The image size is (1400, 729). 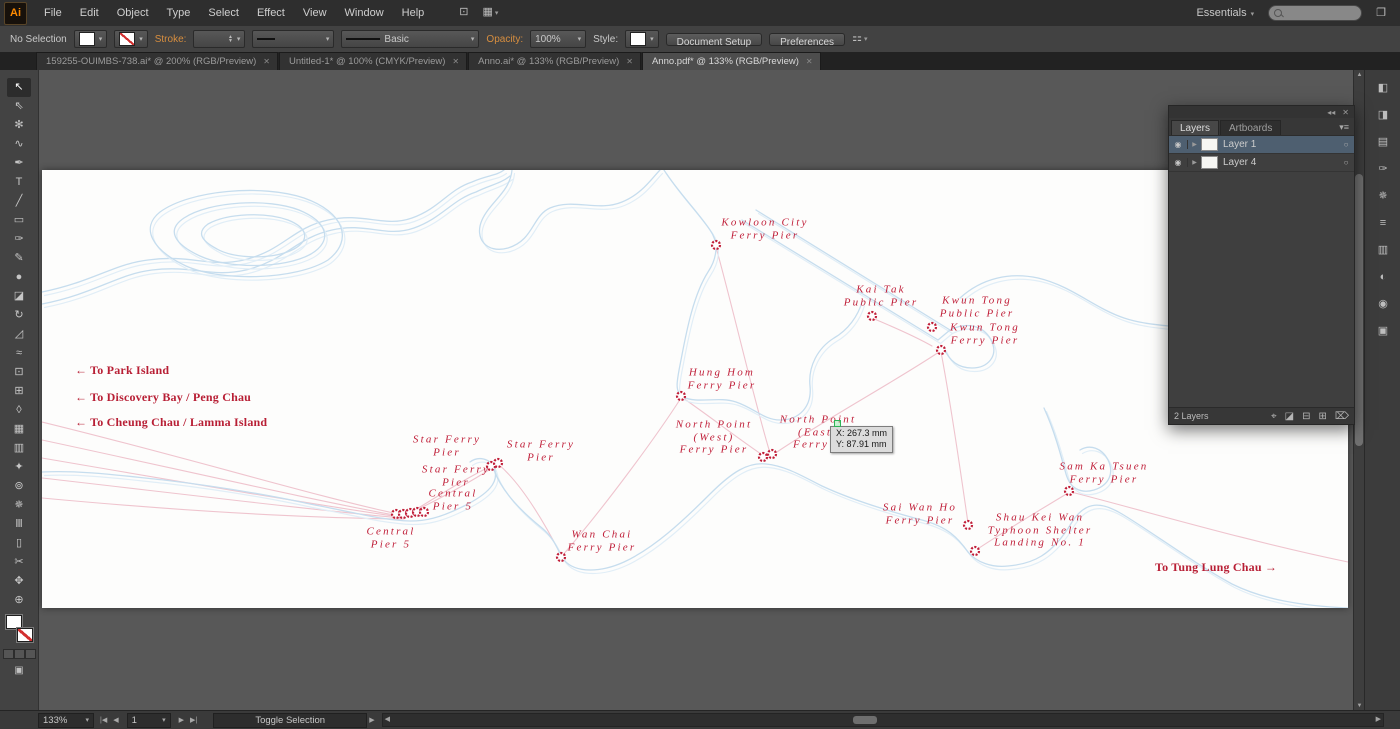 I want to click on document-tab: Anno.ai* @ 133% (RGB/Preview) ✕, so click(x=554, y=61).